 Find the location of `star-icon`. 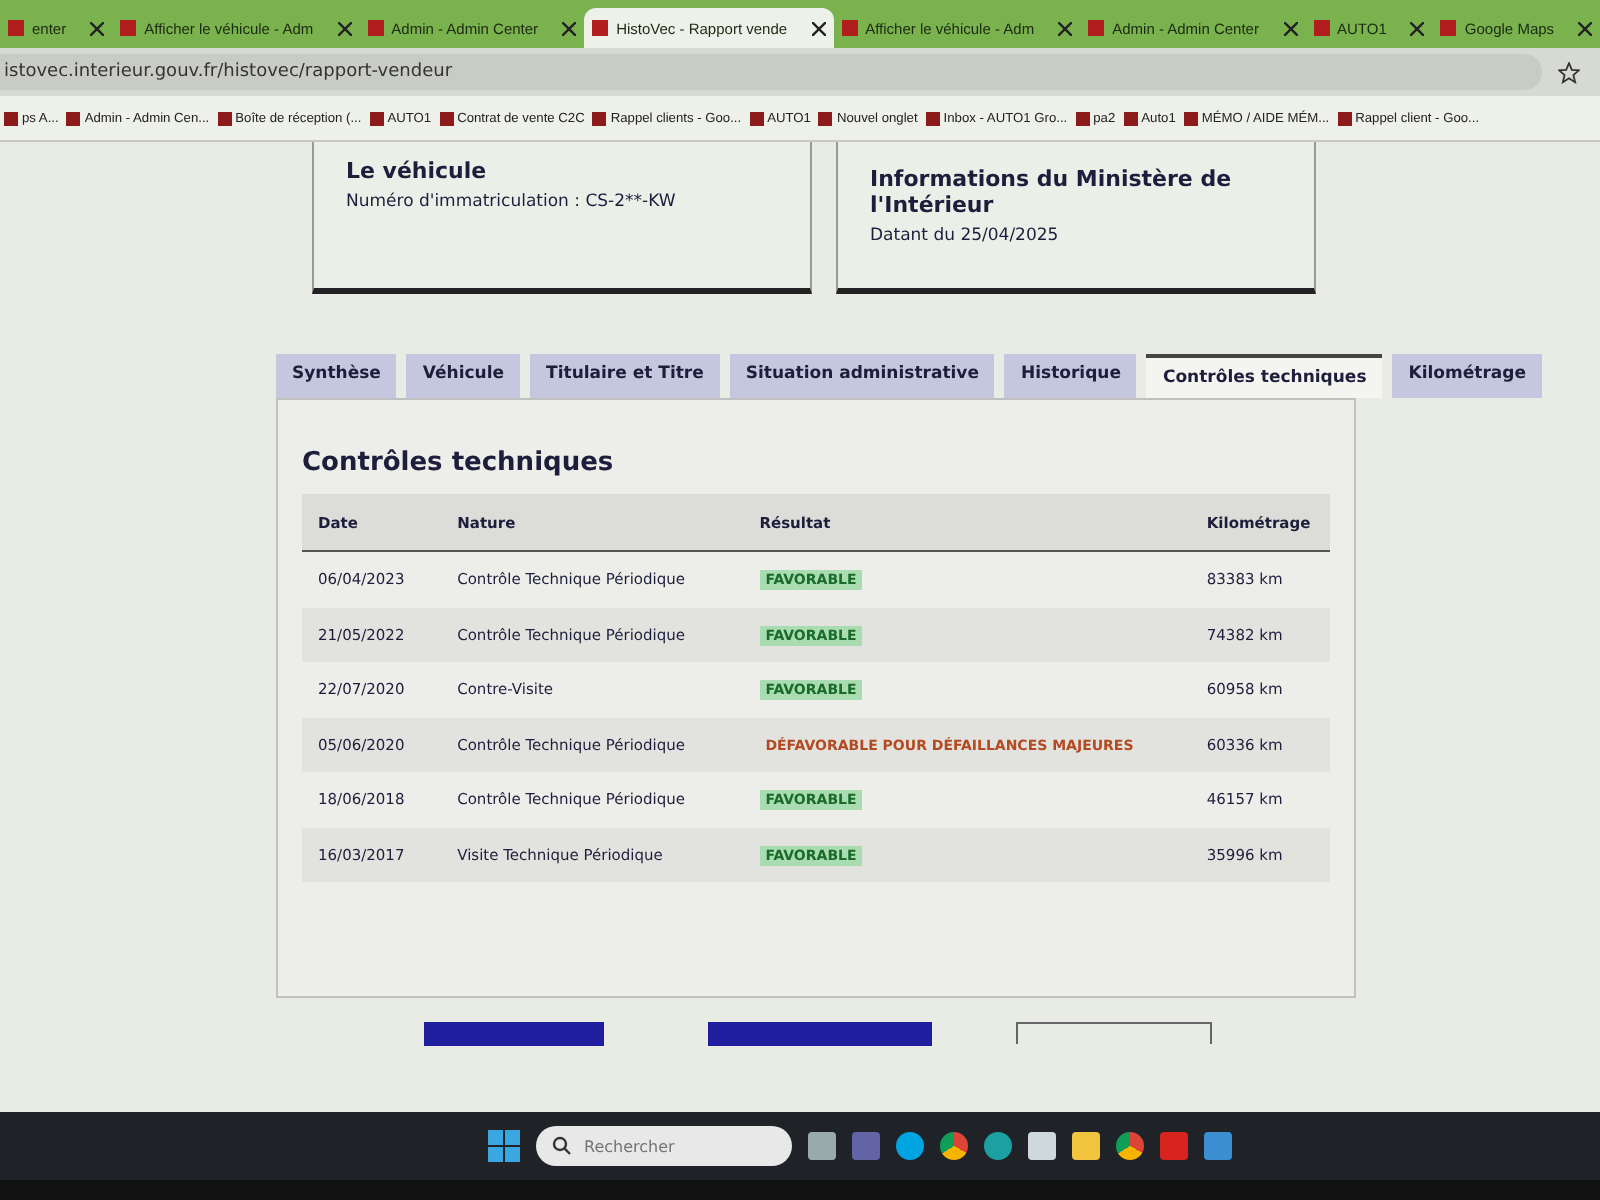

star-icon is located at coordinates (1569, 72).